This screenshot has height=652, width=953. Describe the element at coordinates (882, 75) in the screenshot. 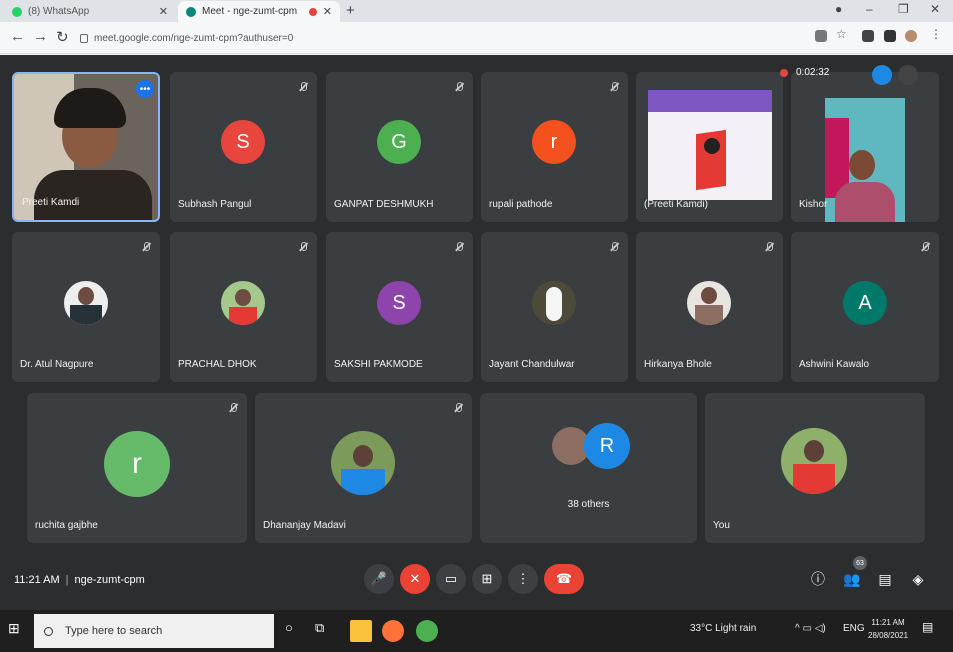

I see `captions-icon` at that location.